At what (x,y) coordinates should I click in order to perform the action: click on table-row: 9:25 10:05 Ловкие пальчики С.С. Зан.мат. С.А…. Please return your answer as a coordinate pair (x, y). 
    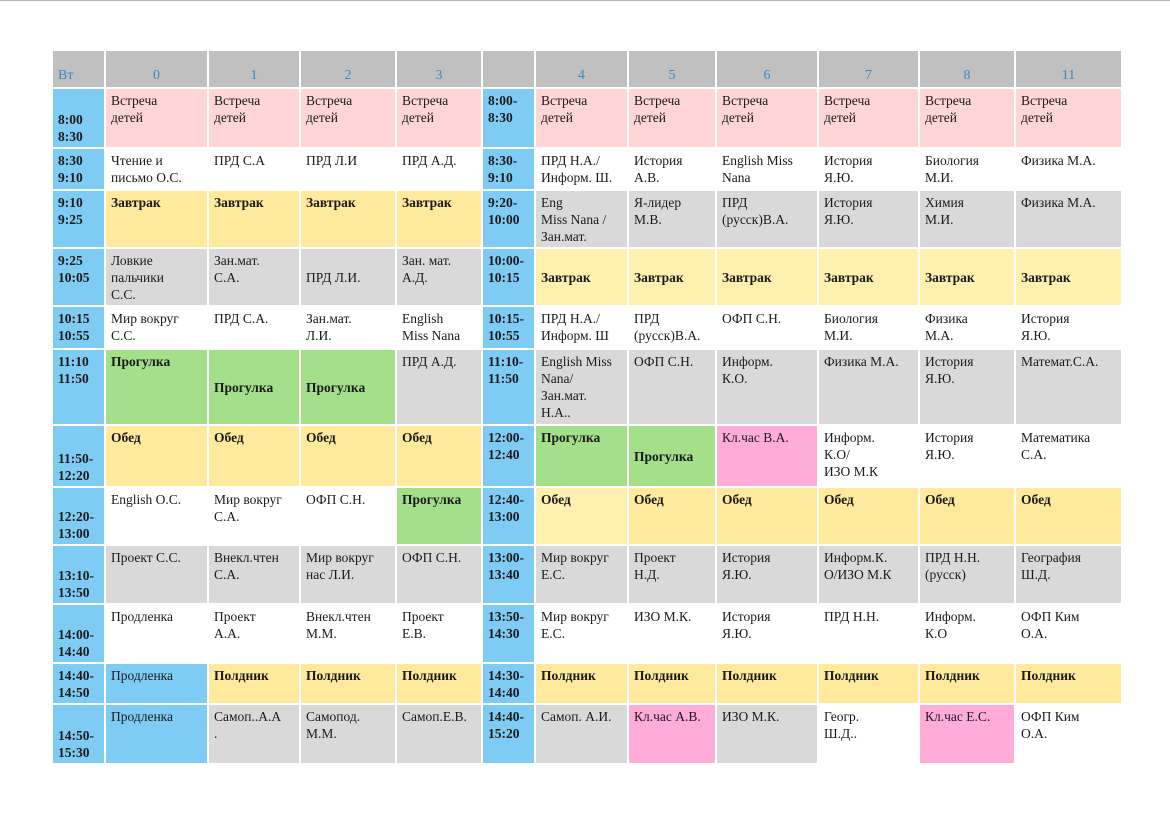
    Looking at the image, I should click on (587, 277).